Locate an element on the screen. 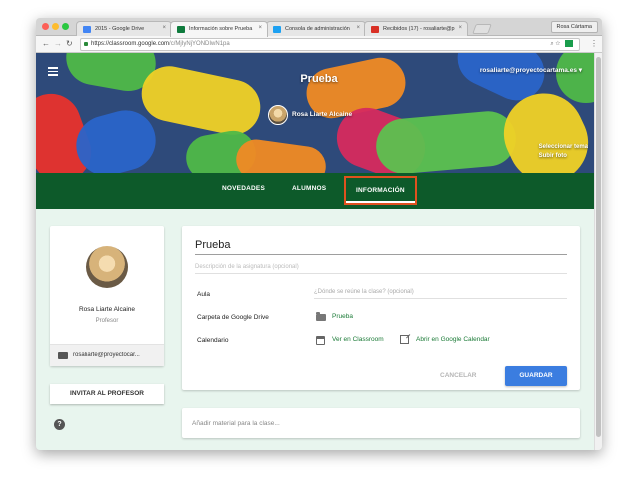  help-icon: ? is located at coordinates (59, 424).